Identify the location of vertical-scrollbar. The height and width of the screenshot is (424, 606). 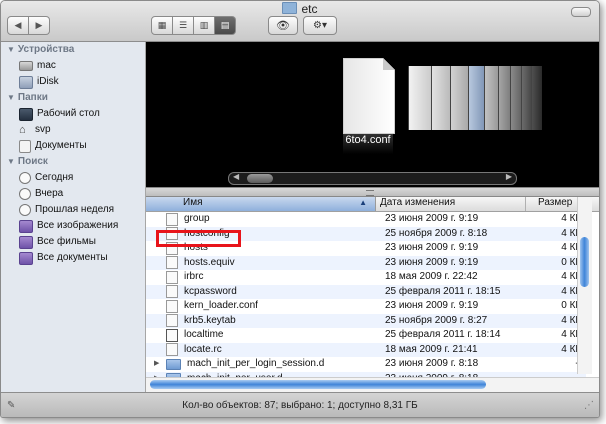
(584, 285).